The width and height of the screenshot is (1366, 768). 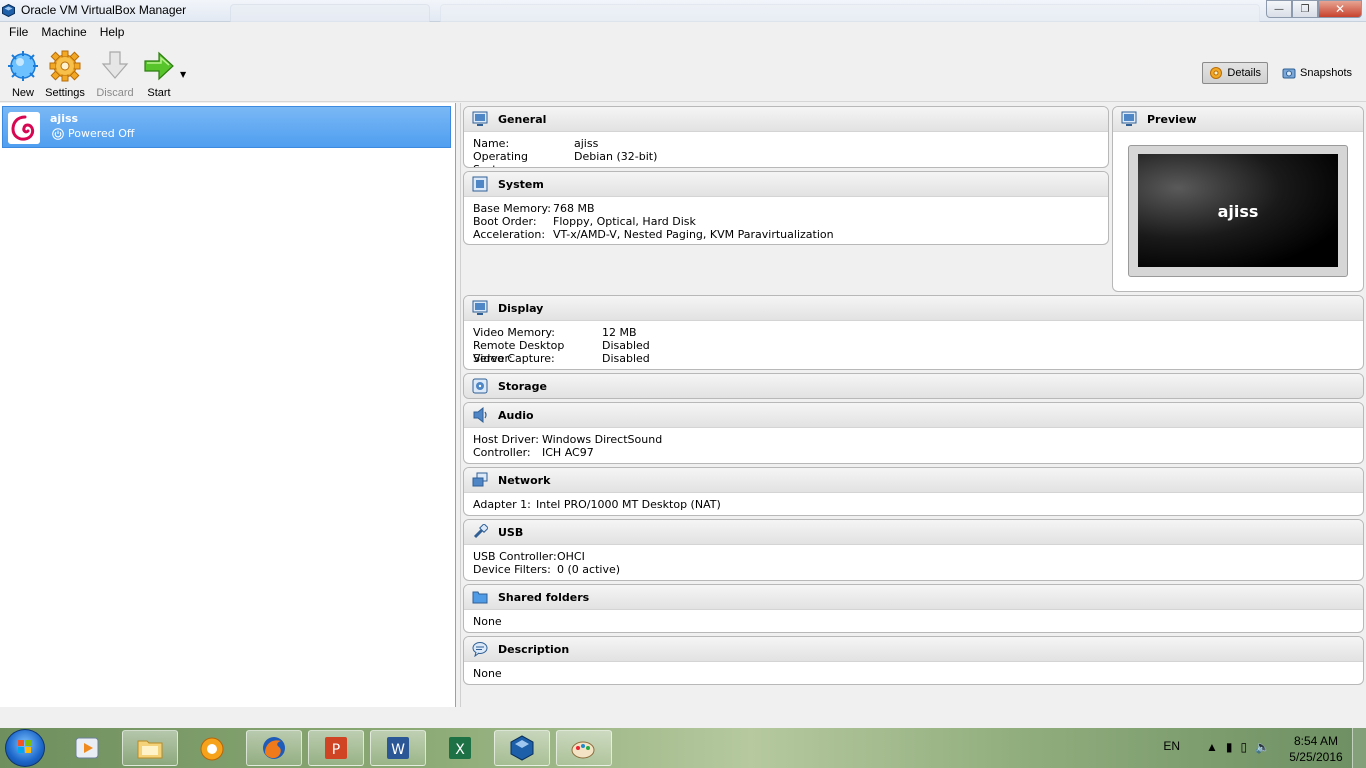 I want to click on menu-machine: Machine, so click(x=63, y=32).